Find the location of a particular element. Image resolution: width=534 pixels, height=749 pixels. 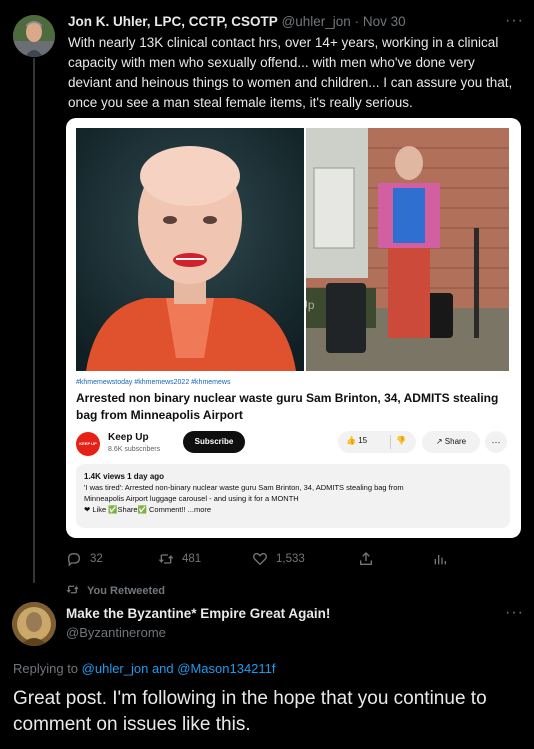

like-count: 1,533 is located at coordinates (290, 559).